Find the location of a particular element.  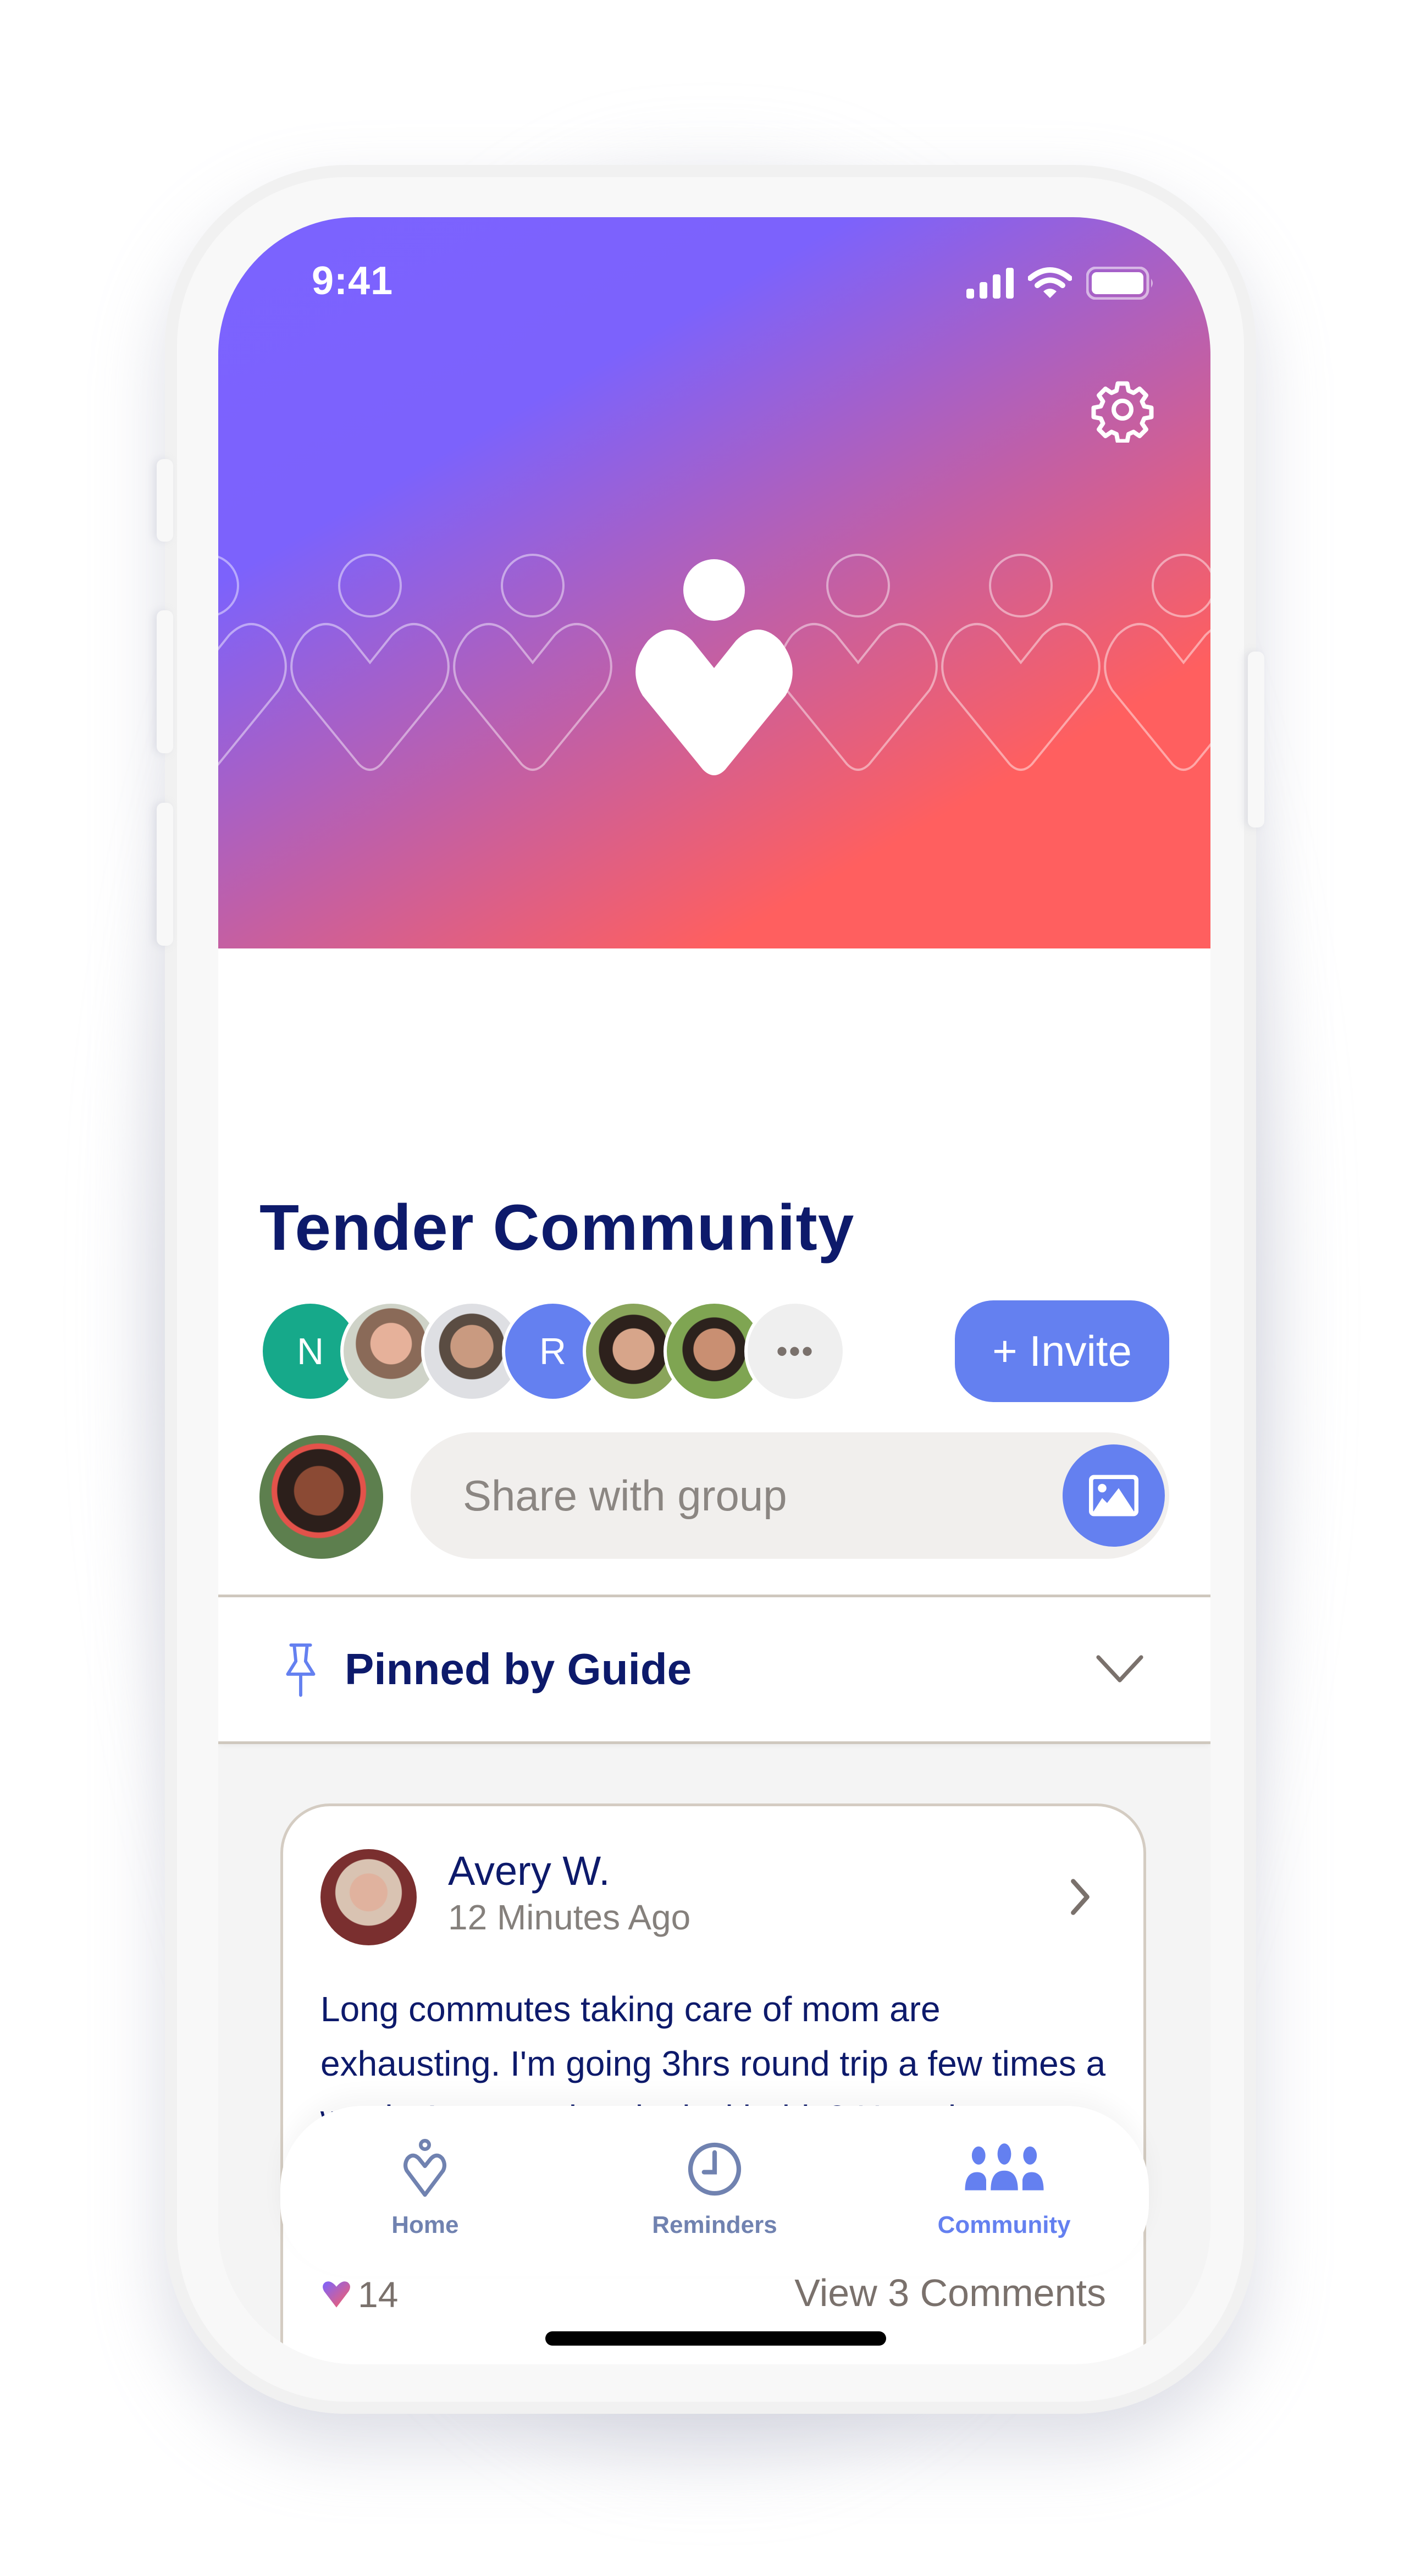

mute-switch is located at coordinates (165, 500).